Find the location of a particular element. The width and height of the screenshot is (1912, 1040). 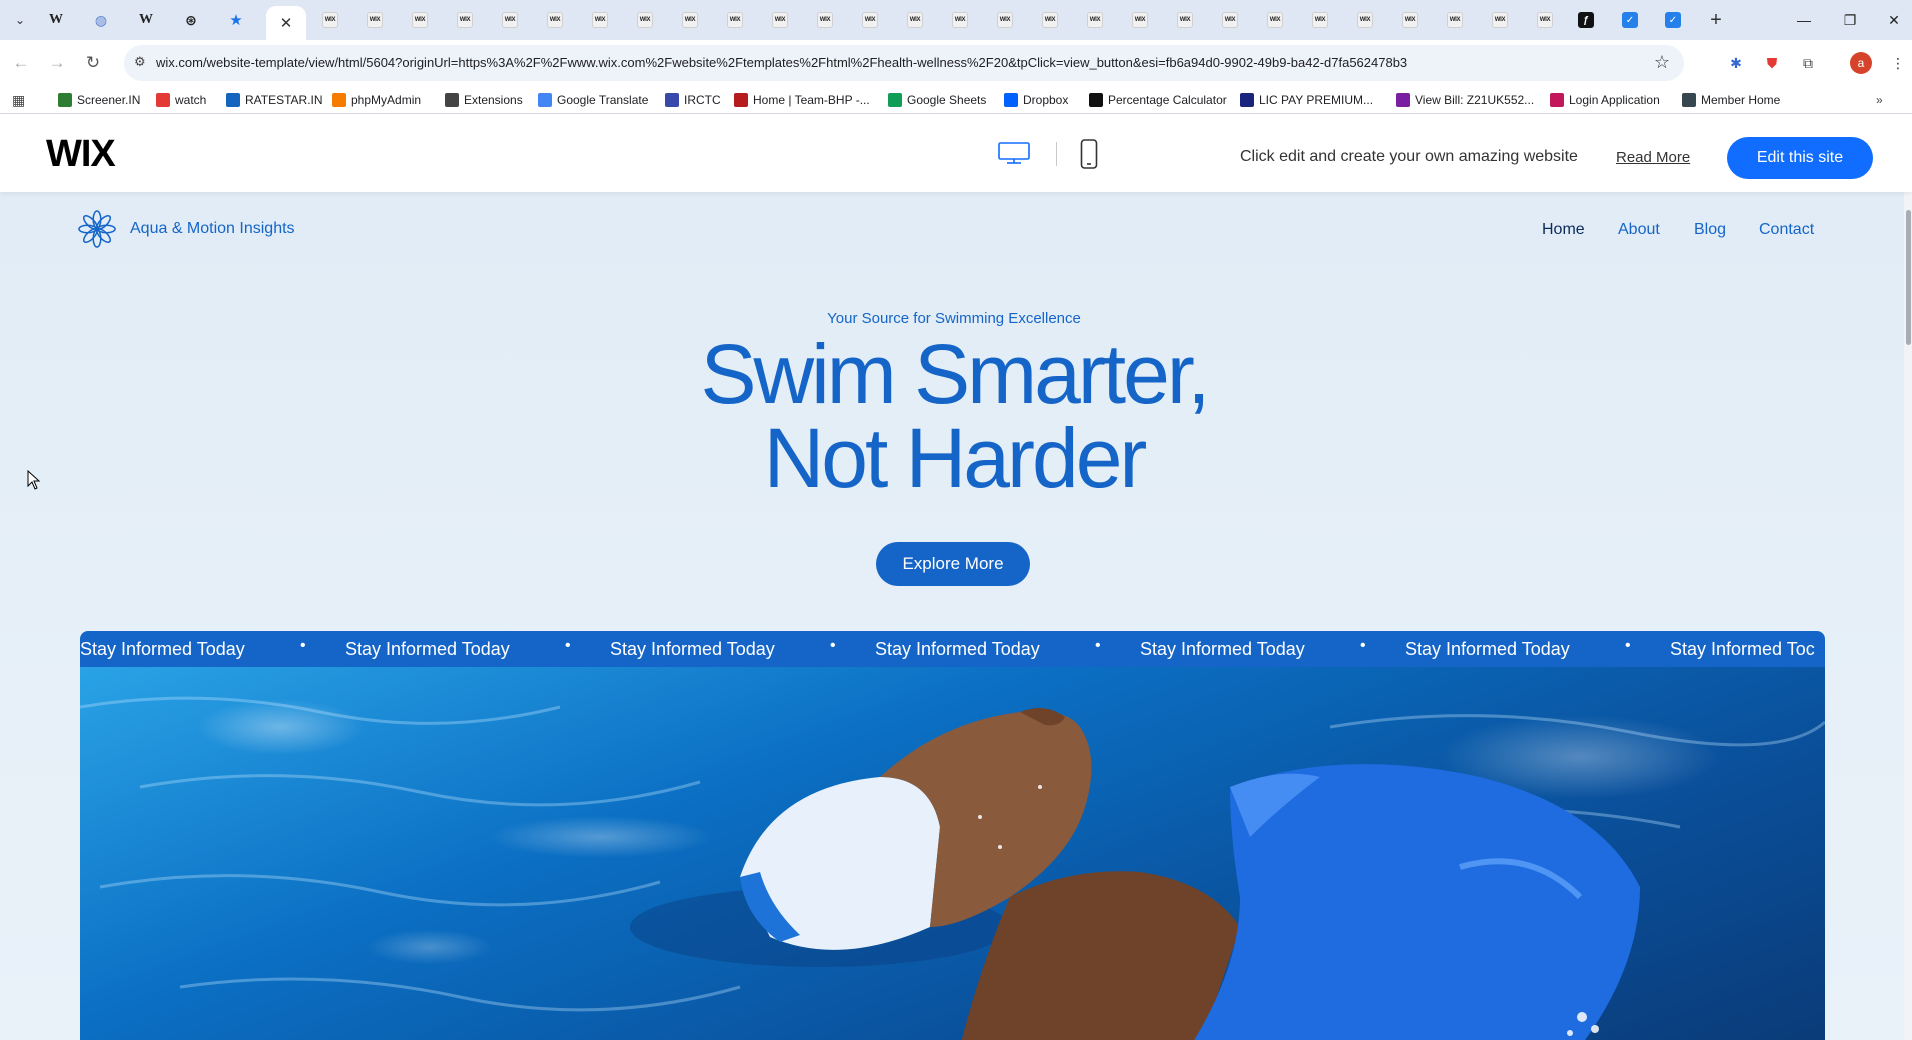

tab-globe: ◍ is located at coordinates (101, 20).